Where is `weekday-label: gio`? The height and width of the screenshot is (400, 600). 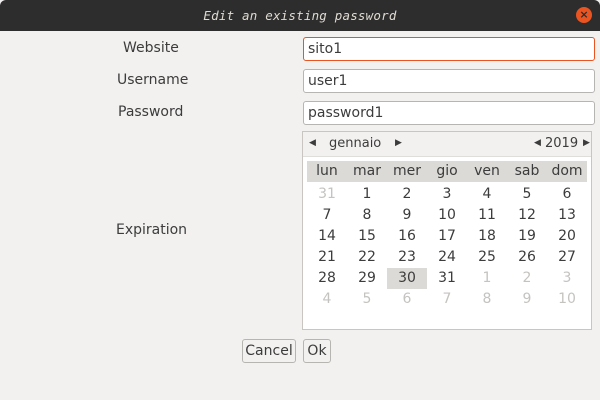
weekday-label: gio is located at coordinates (447, 171).